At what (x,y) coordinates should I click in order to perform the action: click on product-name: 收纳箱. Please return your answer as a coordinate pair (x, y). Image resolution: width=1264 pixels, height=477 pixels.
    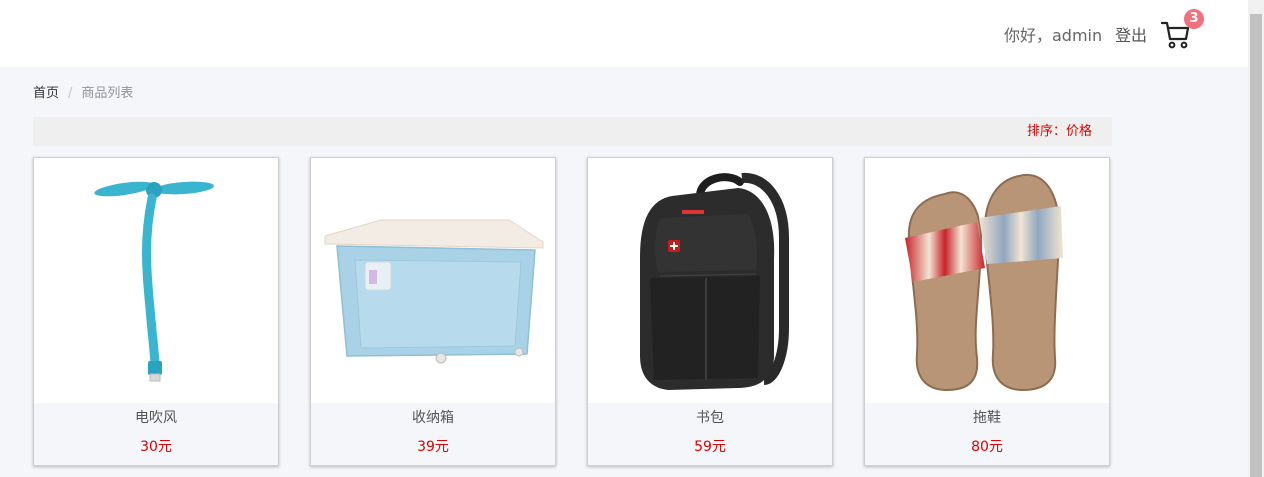
    Looking at the image, I should click on (433, 418).